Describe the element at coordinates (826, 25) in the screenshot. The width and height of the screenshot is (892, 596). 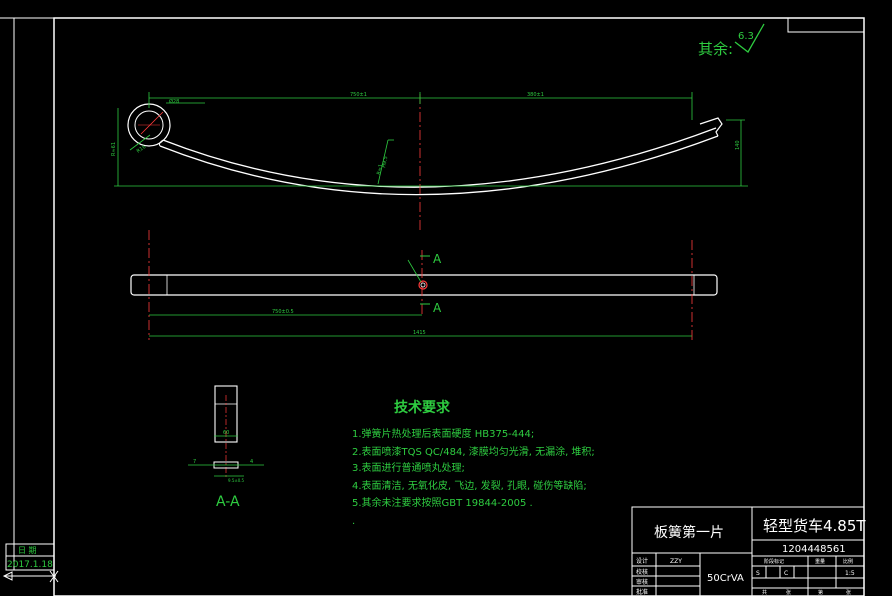
I see `top-right-tab` at that location.